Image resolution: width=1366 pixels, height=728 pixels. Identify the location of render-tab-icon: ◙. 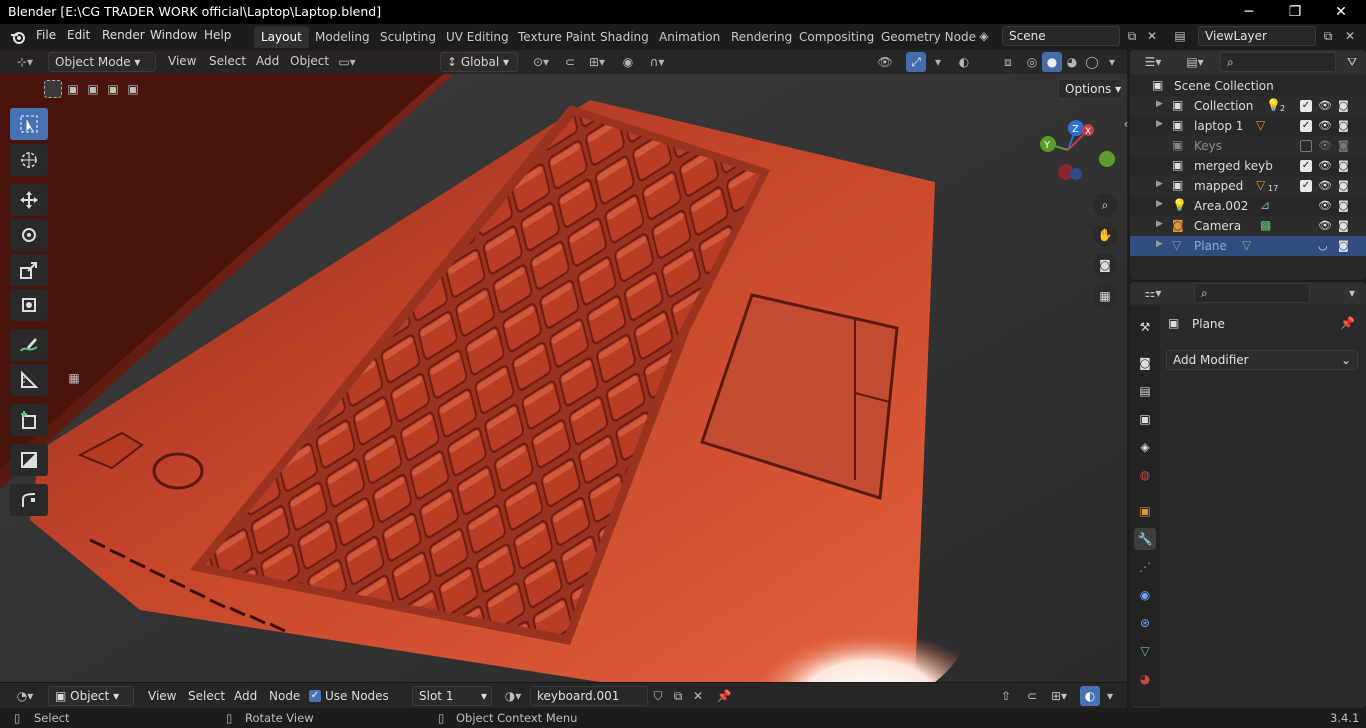
(1145, 363).